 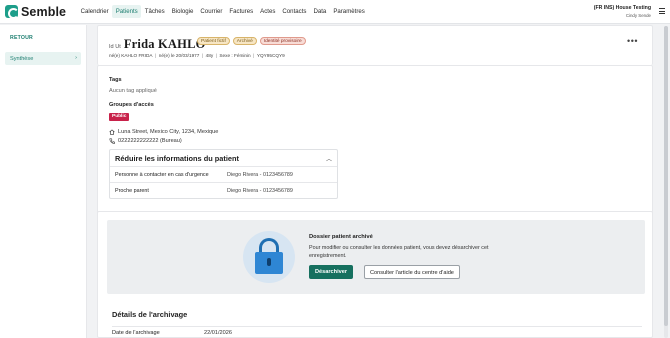 What do you see at coordinates (43, 58) in the screenshot?
I see `sidebar-item-synthese: Synthèse ›` at bounding box center [43, 58].